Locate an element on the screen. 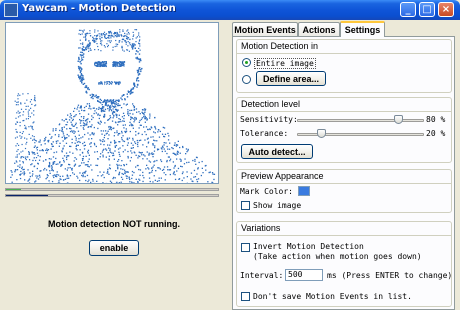 This screenshot has width=460, height=310. show-image-checkbox is located at coordinates (245, 205).